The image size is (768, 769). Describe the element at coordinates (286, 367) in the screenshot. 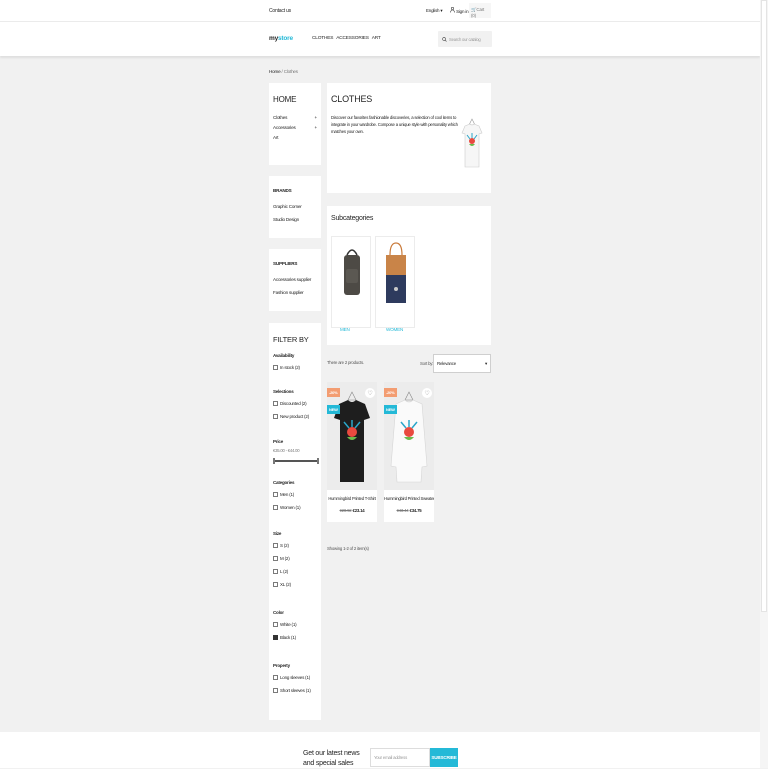

I see `filter-option: In stock (2)` at that location.